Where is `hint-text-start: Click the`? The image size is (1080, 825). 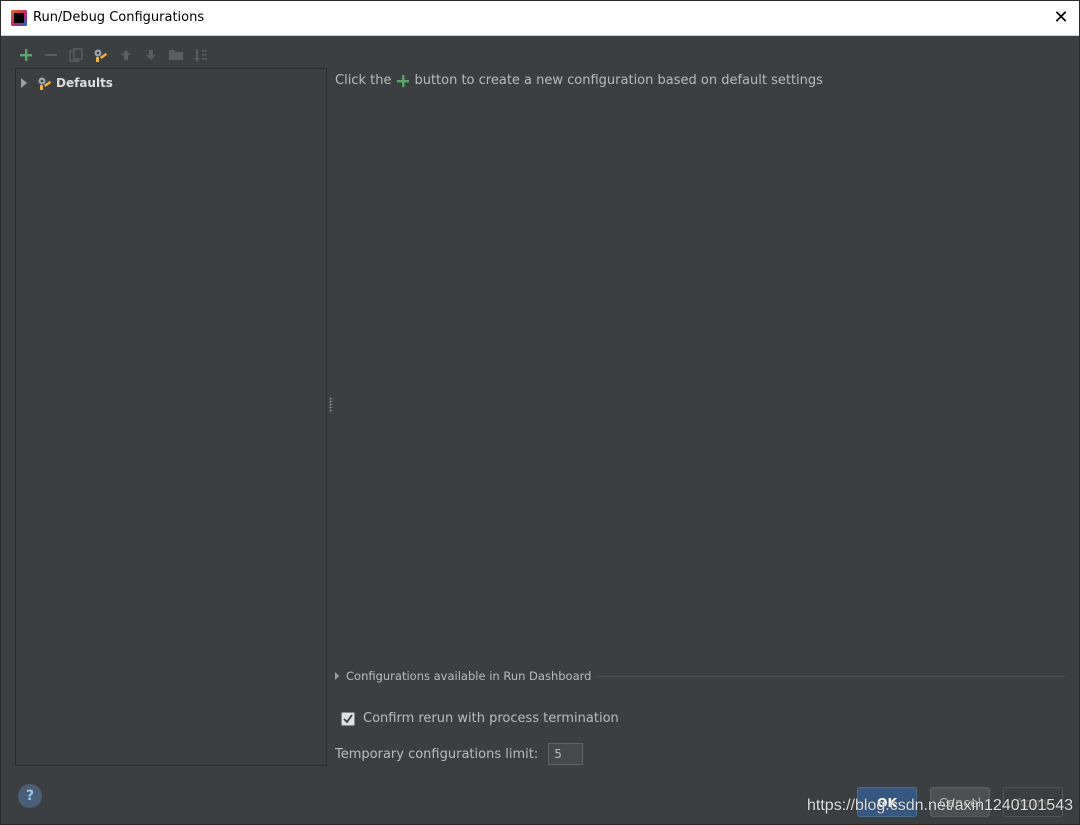 hint-text-start: Click the is located at coordinates (363, 80).